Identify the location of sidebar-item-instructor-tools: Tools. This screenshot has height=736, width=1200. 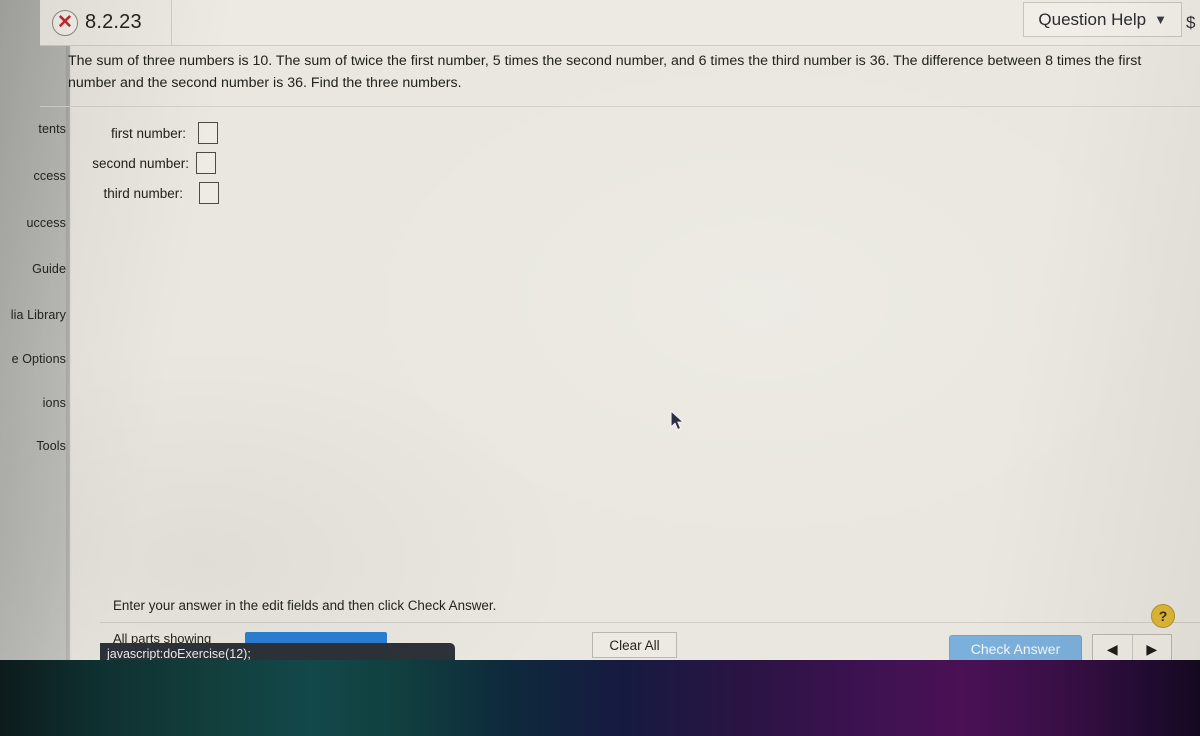
(35, 446).